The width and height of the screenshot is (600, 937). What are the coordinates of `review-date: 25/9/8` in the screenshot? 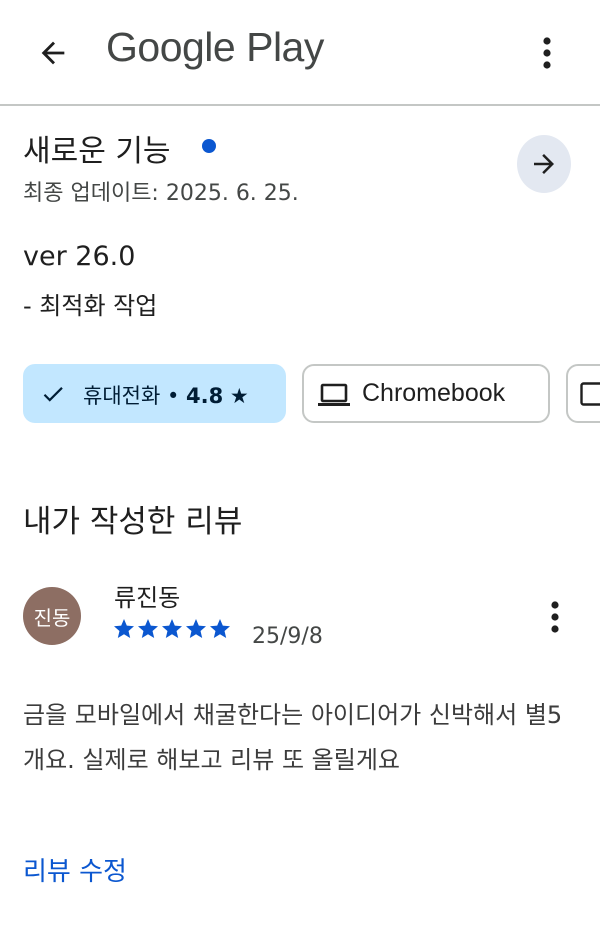 It's located at (287, 636).